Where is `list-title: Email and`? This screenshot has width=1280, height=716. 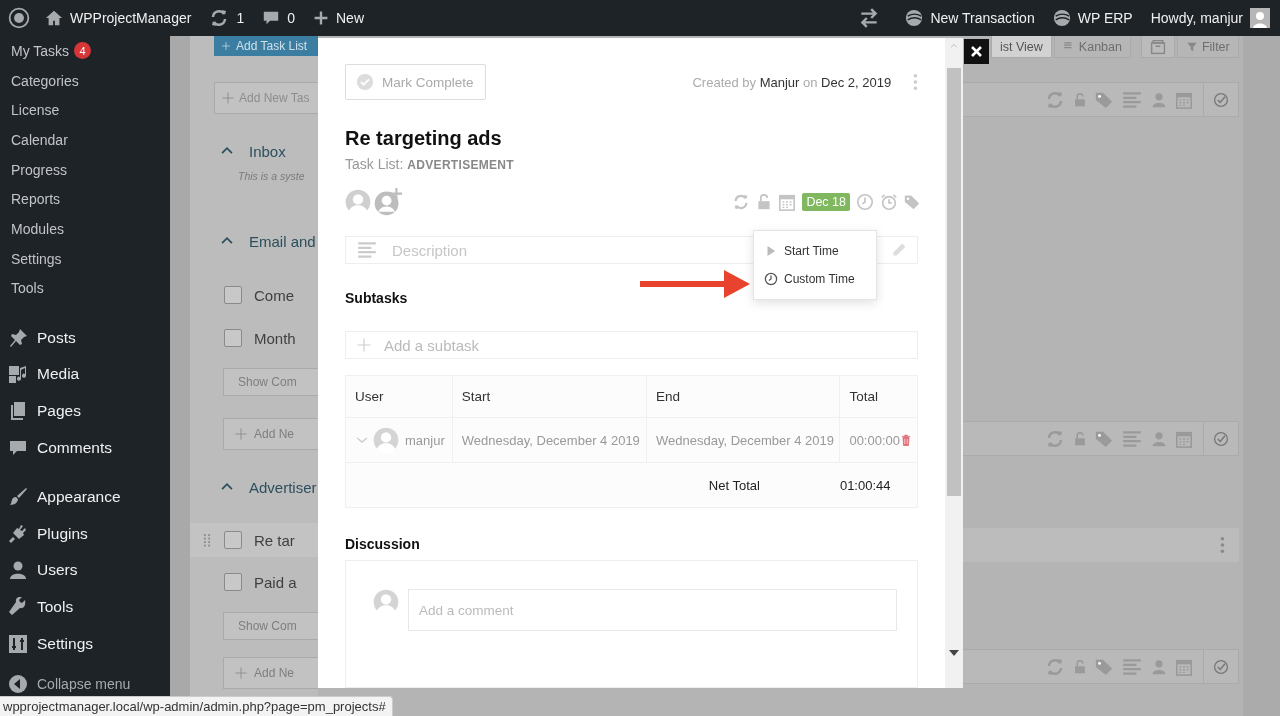 list-title: Email and is located at coordinates (282, 241).